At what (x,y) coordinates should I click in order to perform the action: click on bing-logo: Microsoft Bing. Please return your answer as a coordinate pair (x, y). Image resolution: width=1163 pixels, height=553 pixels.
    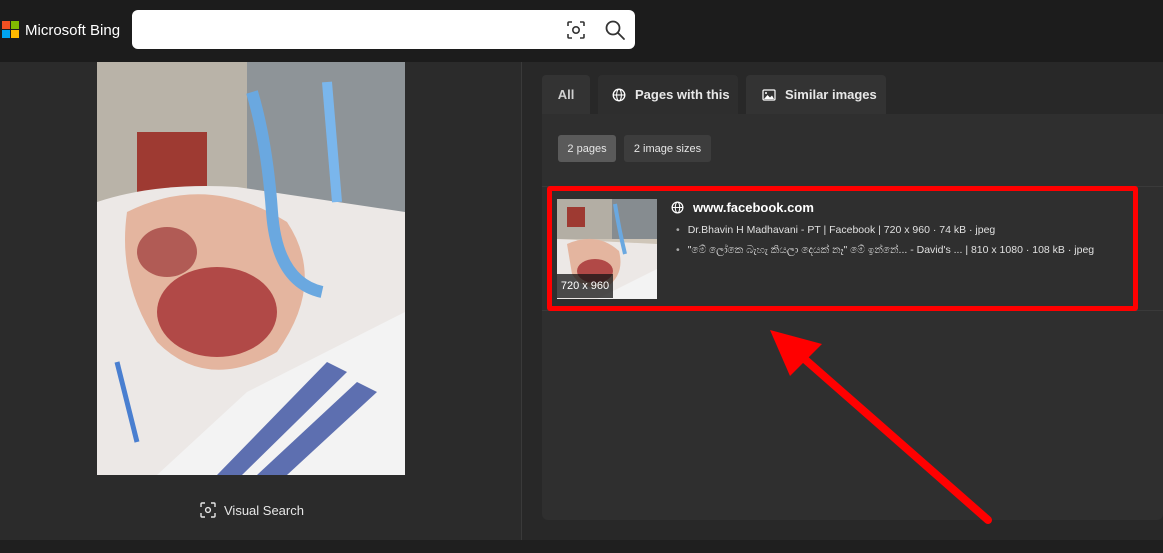
    Looking at the image, I should click on (61, 30).